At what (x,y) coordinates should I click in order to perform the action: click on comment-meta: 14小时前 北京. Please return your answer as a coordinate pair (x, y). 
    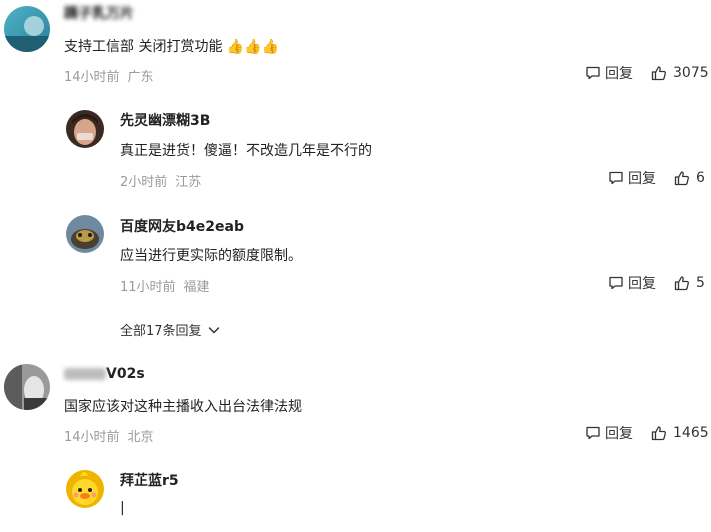
    Looking at the image, I should click on (109, 435).